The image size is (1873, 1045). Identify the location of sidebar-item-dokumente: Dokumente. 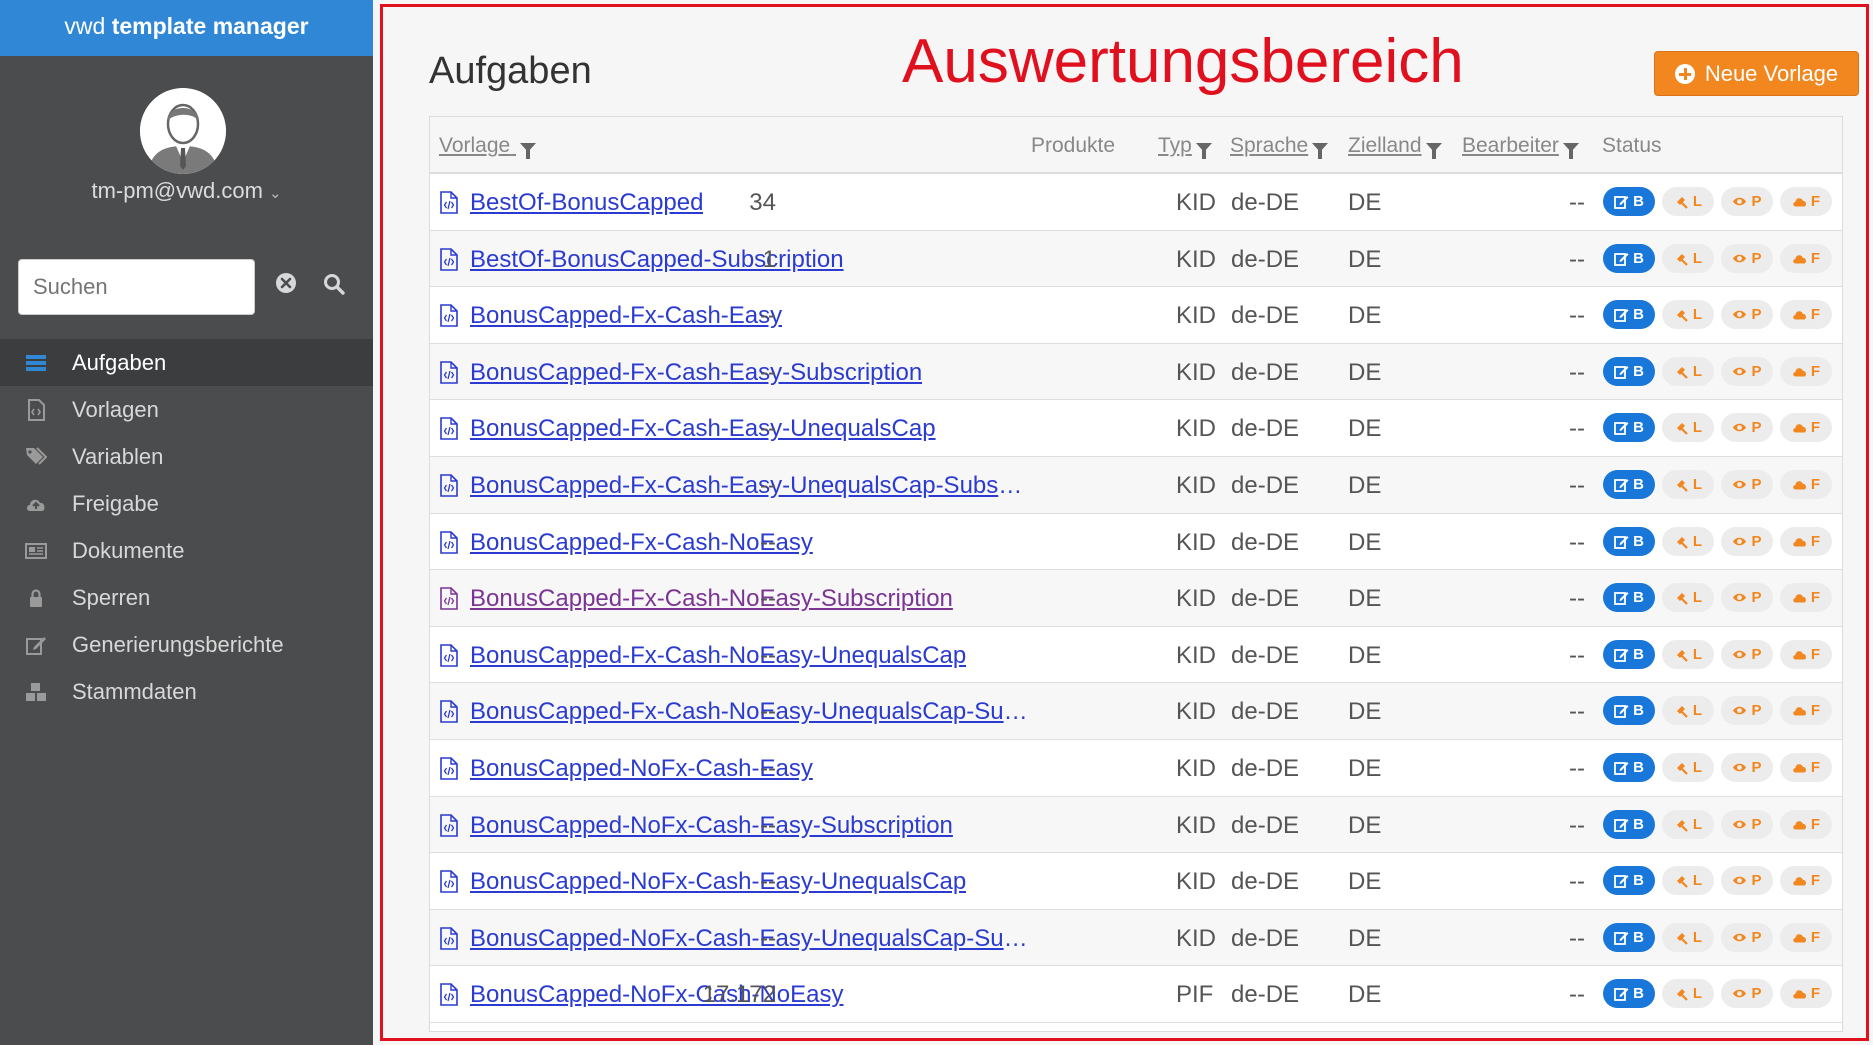
(186, 550).